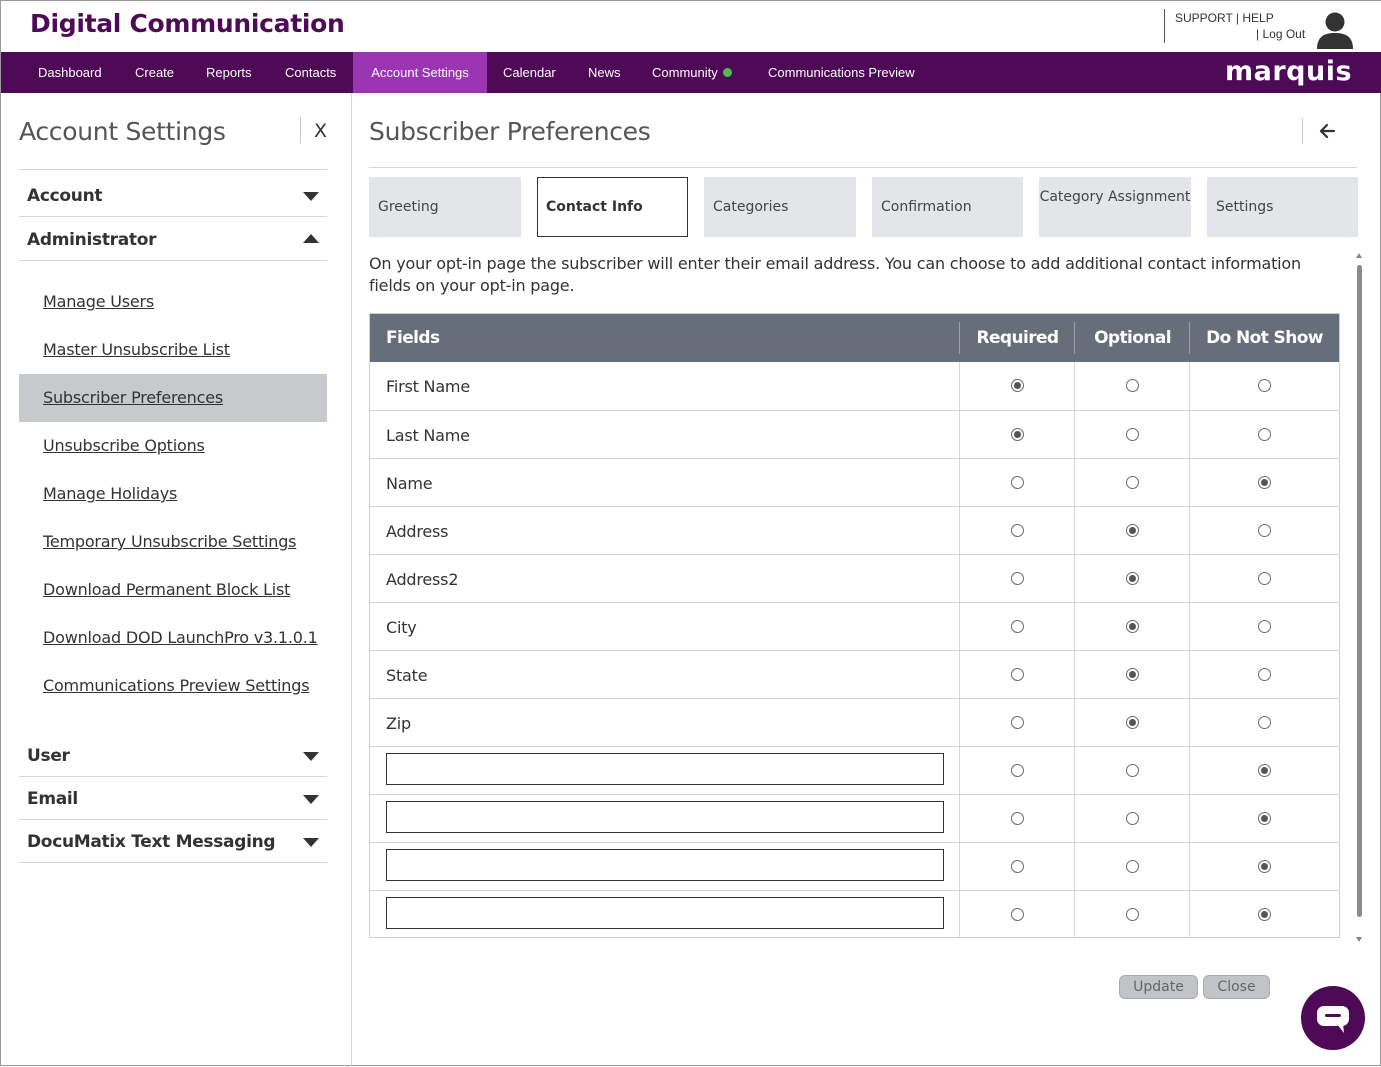 This screenshot has height=1067, width=1381. Describe the element at coordinates (173, 302) in the screenshot. I see `sidebar-item-manage-users: Manage Users` at that location.